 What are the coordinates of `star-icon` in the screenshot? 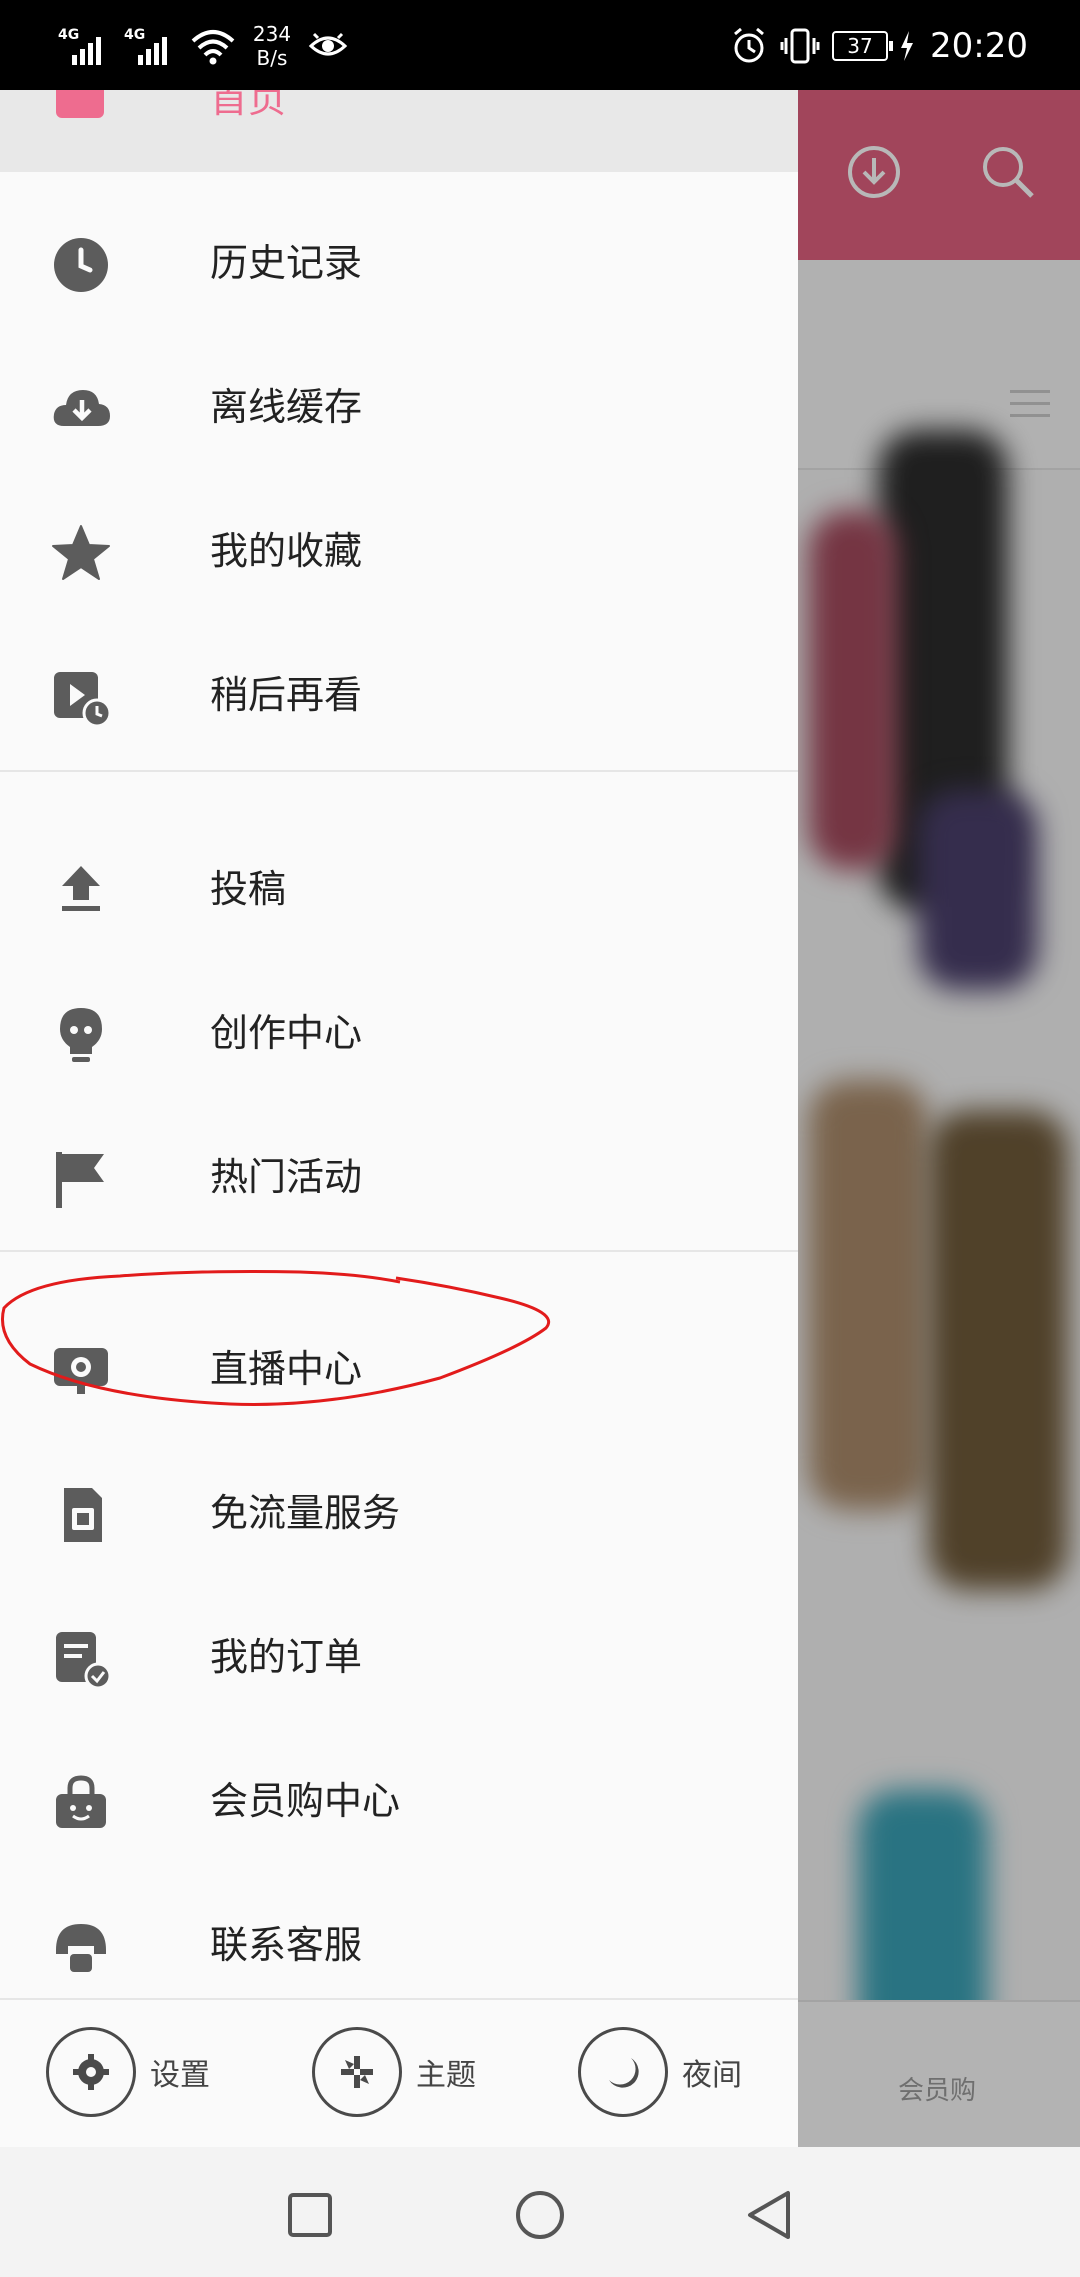 It's located at (81, 552).